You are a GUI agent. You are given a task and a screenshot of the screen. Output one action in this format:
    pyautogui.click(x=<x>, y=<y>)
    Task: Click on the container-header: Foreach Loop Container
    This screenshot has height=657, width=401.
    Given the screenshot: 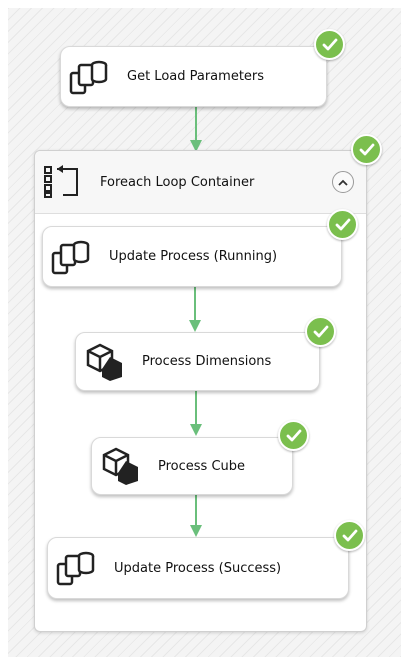 What is the action you would take?
    pyautogui.click(x=200, y=182)
    